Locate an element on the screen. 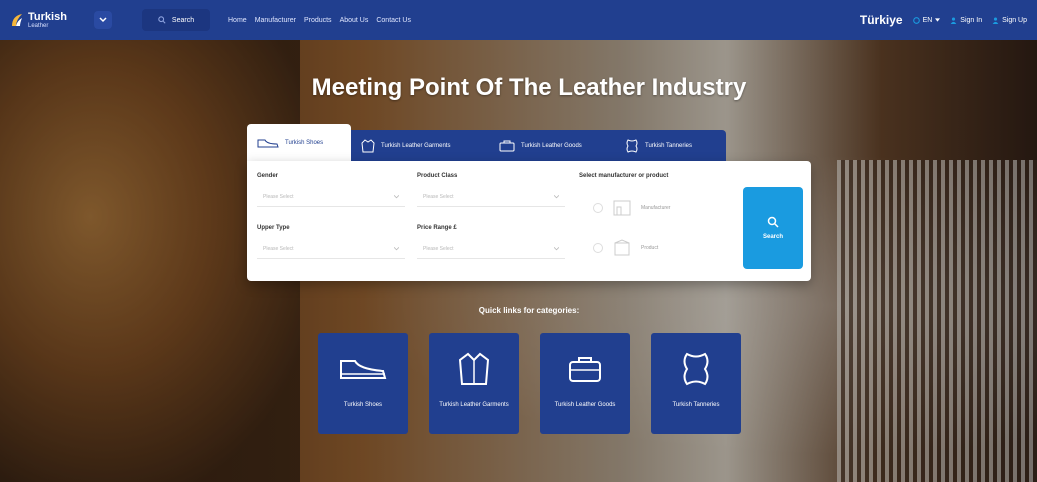 The image size is (1037, 482). sign-up-link: Sign Up is located at coordinates (1009, 20).